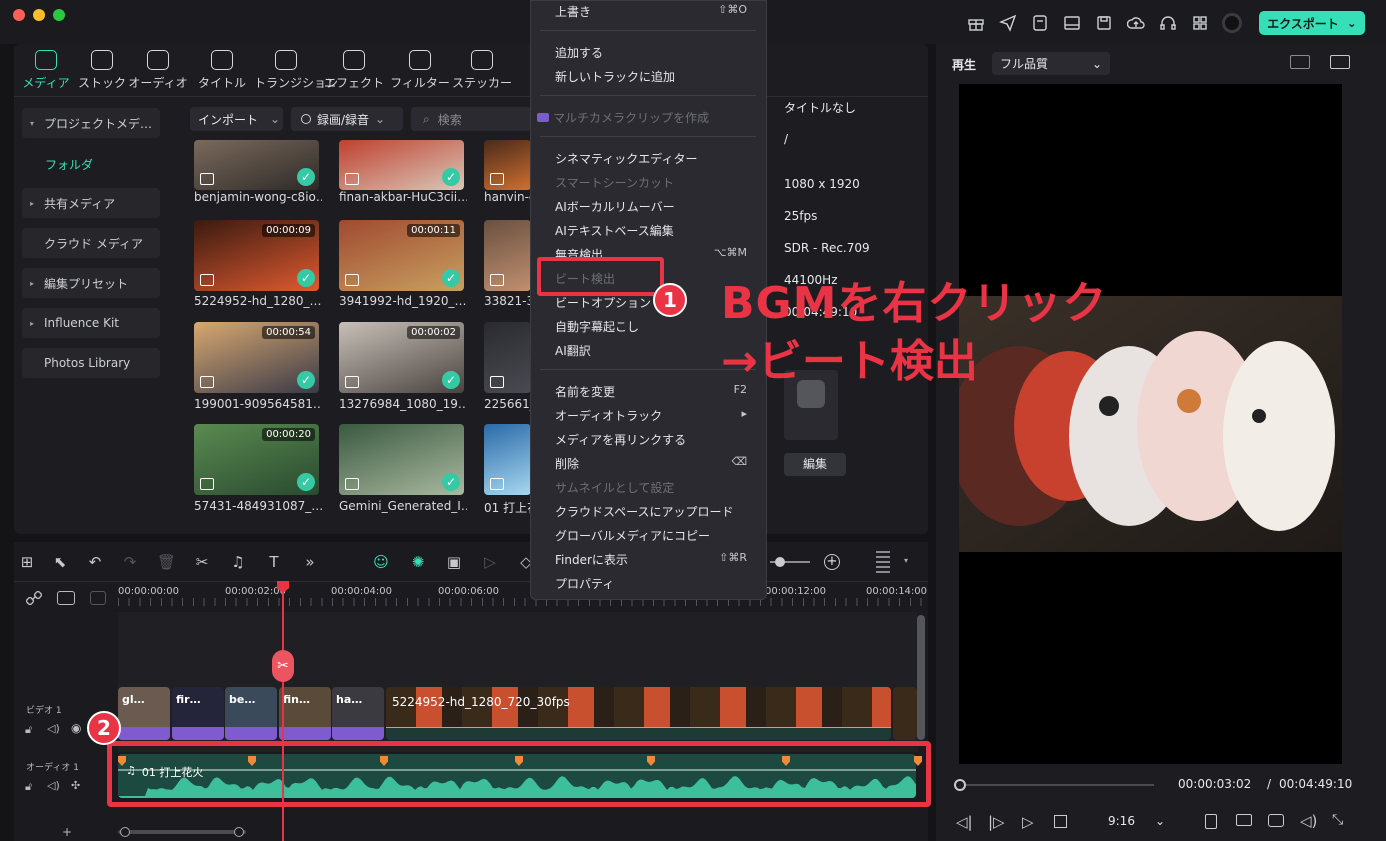  What do you see at coordinates (1276, 820) in the screenshot?
I see `snapshot-icon` at bounding box center [1276, 820].